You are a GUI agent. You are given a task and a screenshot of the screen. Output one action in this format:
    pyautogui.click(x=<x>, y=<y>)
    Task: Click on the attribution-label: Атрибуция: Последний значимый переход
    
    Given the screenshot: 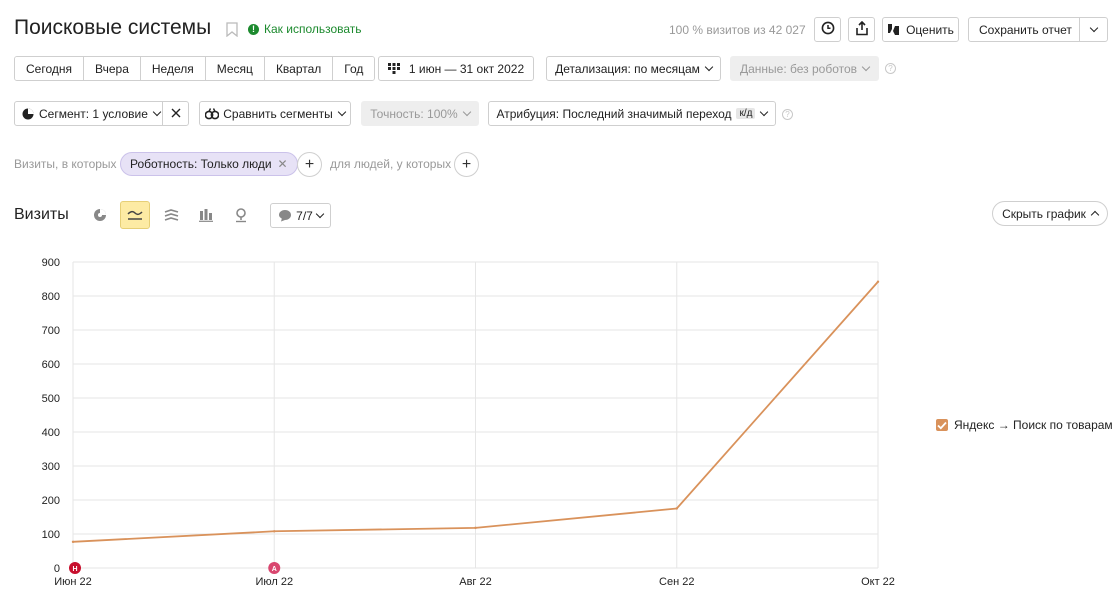 What is the action you would take?
    pyautogui.click(x=614, y=113)
    